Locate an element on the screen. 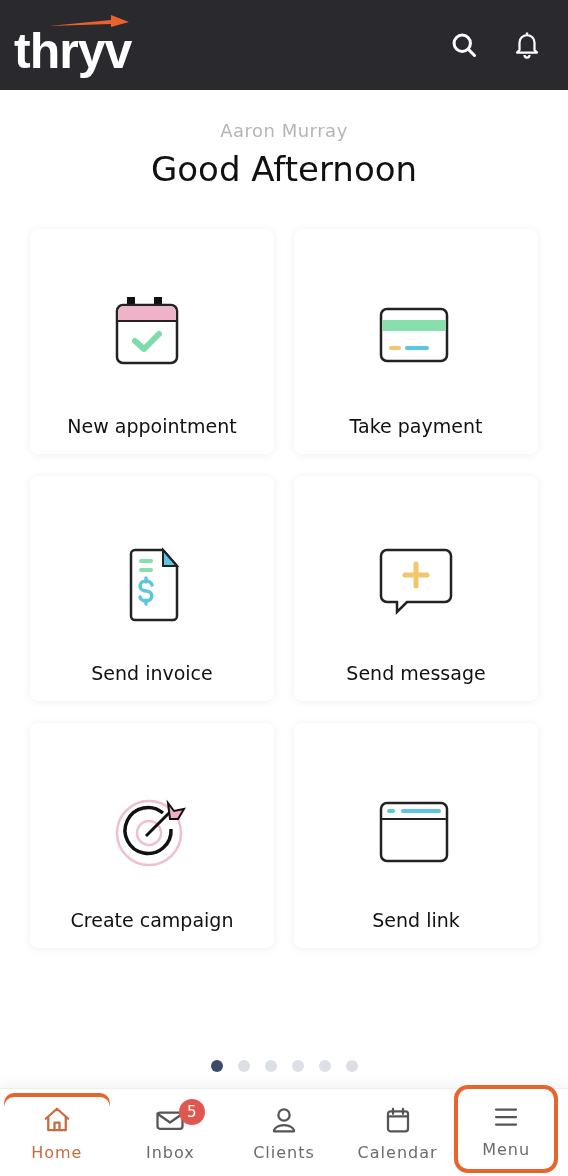  nav-tab: Clients is located at coordinates (284, 1132).